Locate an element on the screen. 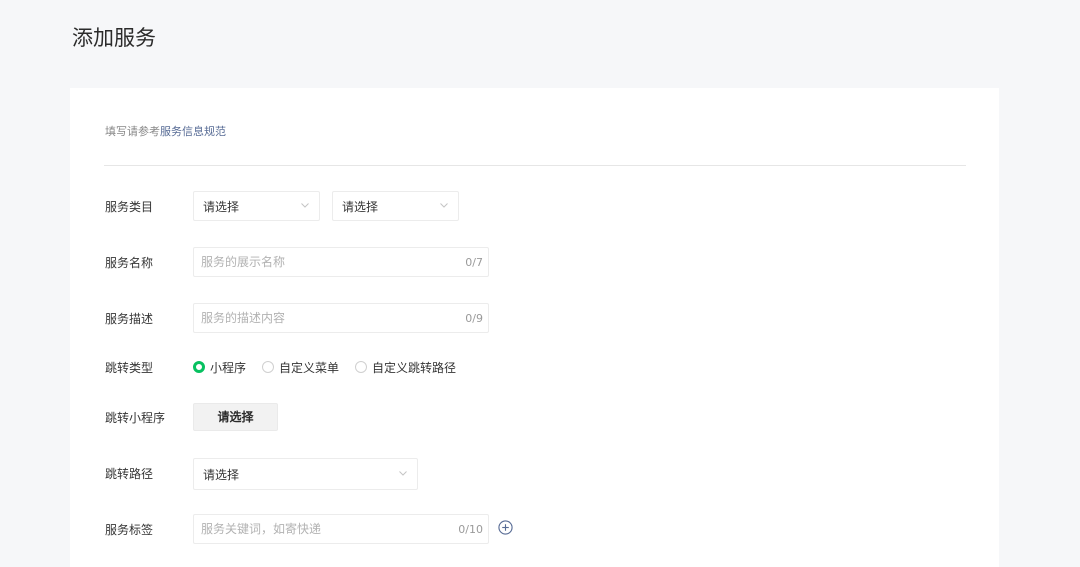  notice-text: 填写请参考服务信息规范 is located at coordinates (165, 131).